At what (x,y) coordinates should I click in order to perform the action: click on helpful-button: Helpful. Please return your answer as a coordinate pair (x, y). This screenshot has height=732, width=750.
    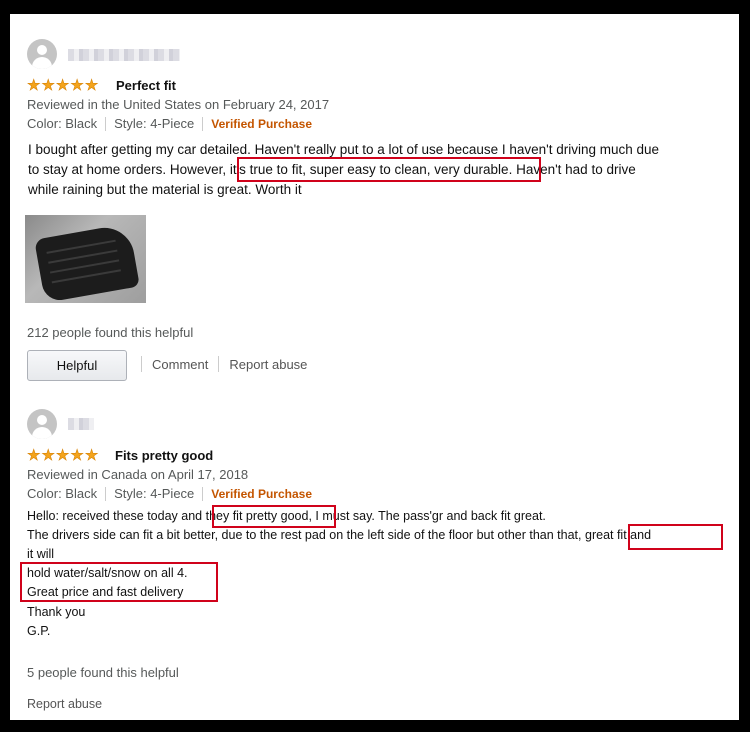
    Looking at the image, I should click on (77, 365).